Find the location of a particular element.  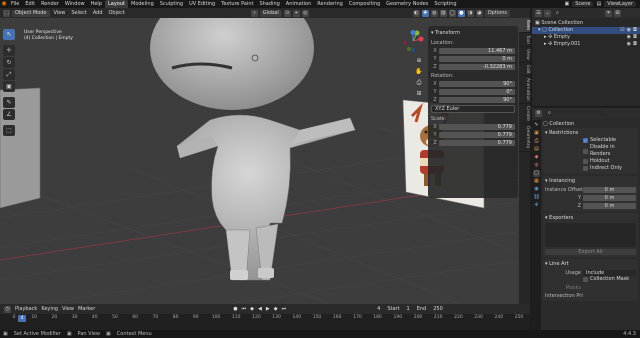

lineart-header: ▾ Line Art is located at coordinates (590, 264).